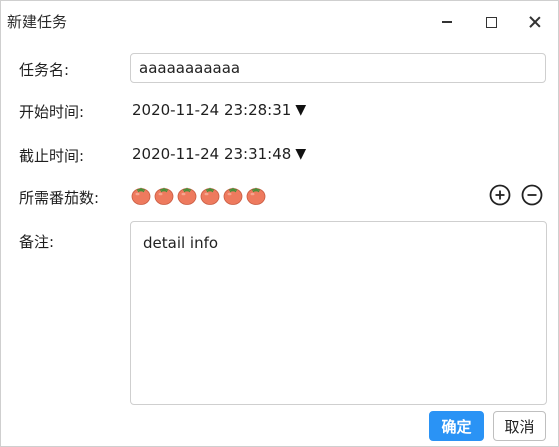  I want to click on minus-circle-icon, so click(532, 195).